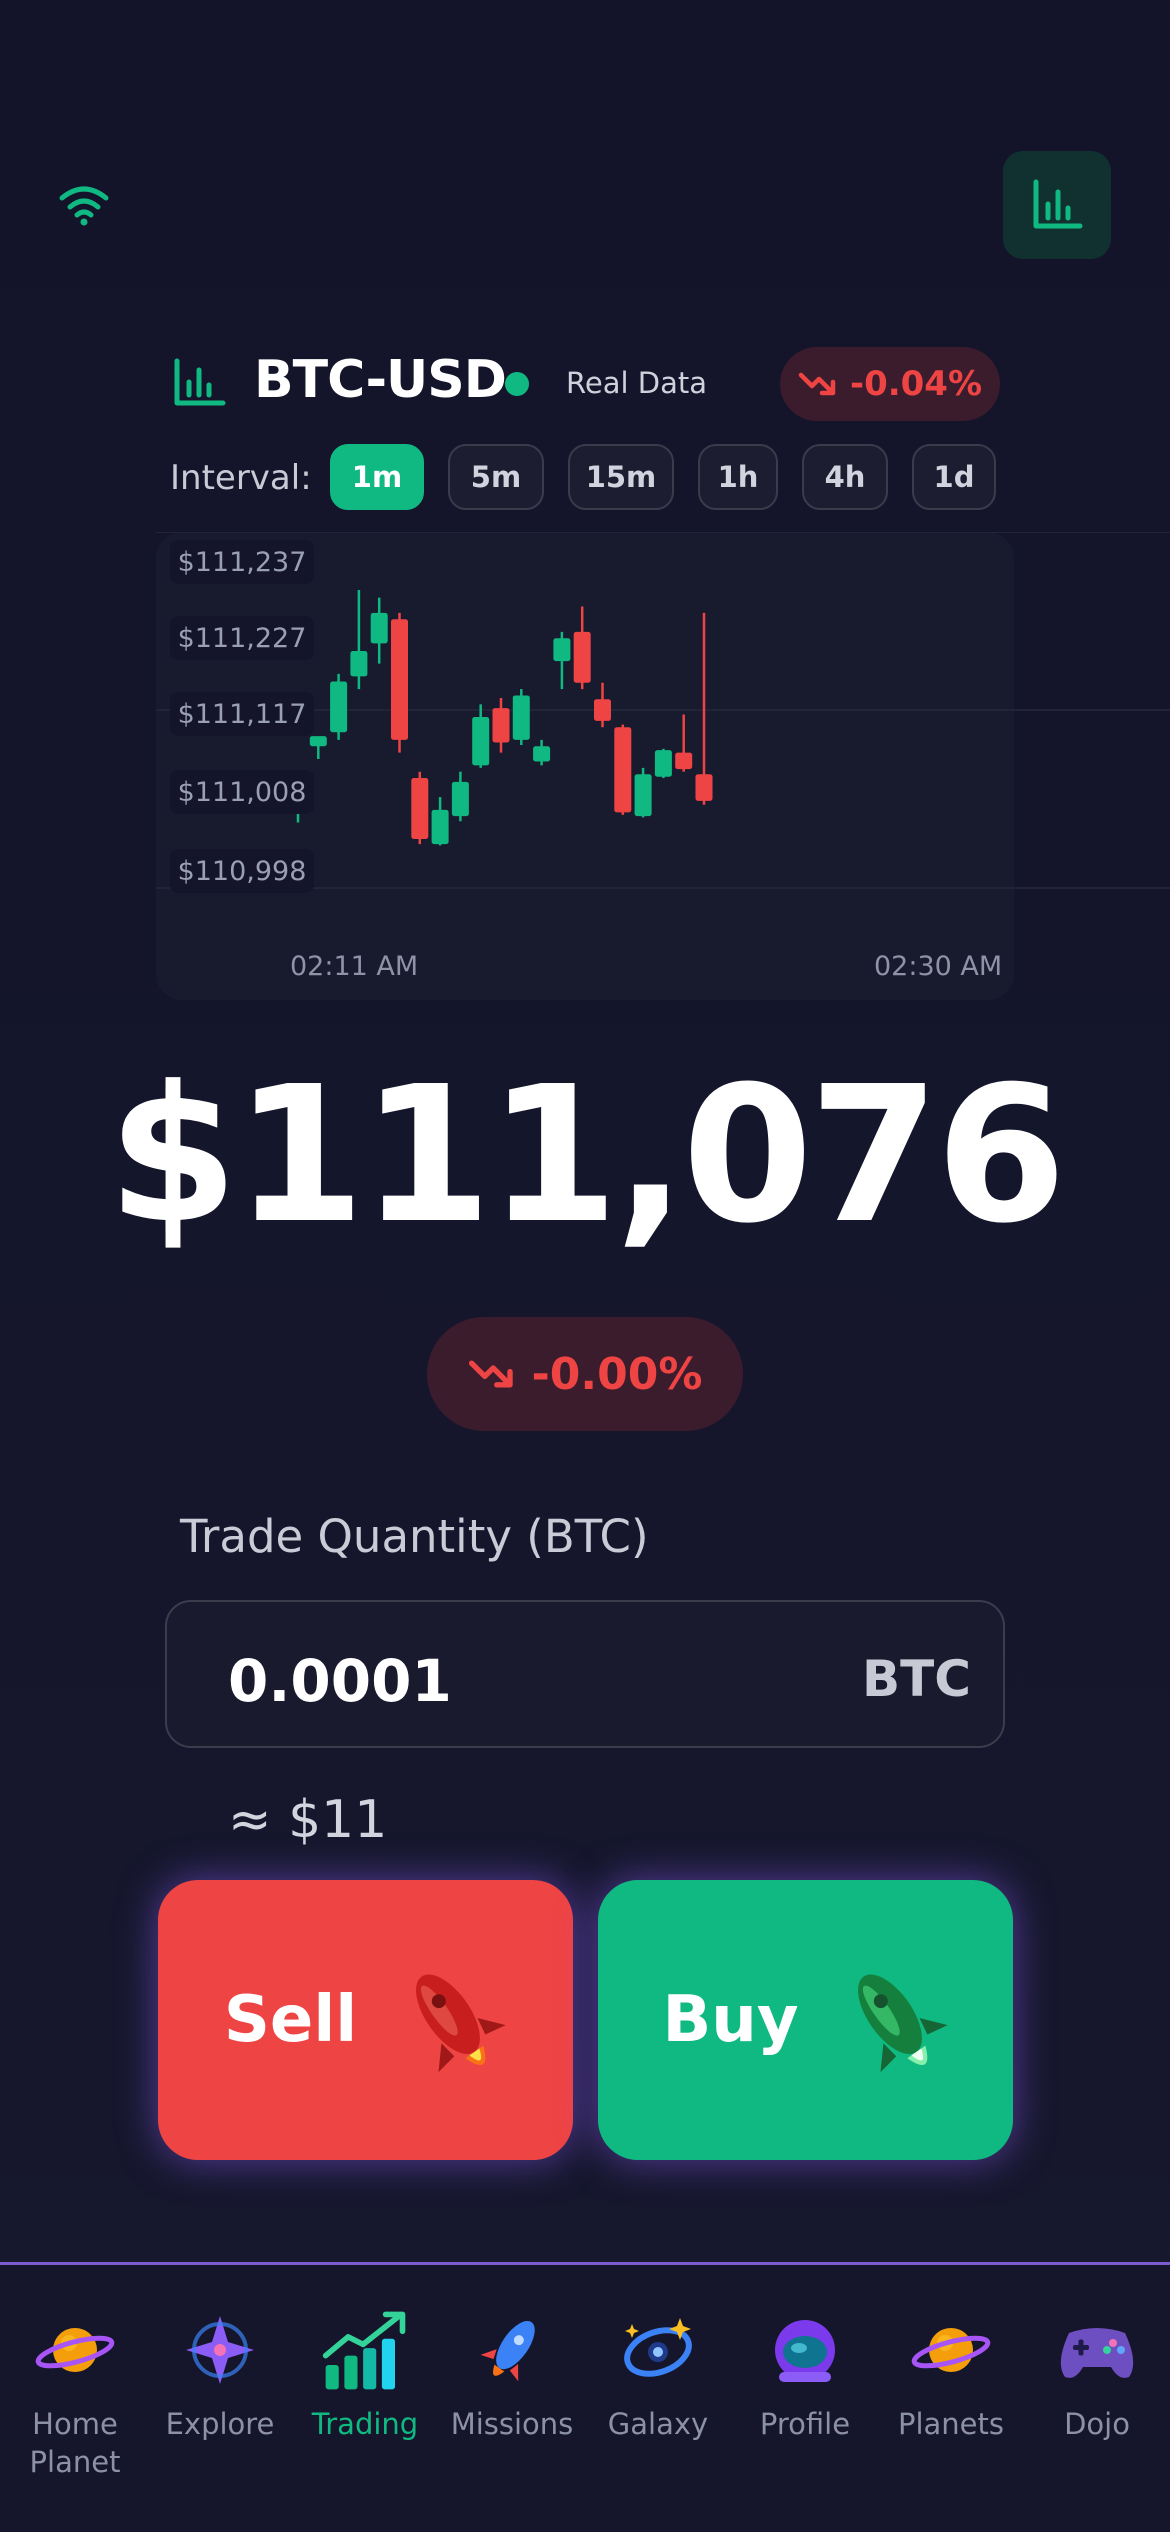  What do you see at coordinates (636, 383) in the screenshot?
I see `data-source-label: Real Data` at bounding box center [636, 383].